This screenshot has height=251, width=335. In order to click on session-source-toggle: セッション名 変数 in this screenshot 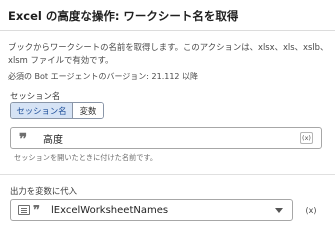, I will do `click(57, 110)`.